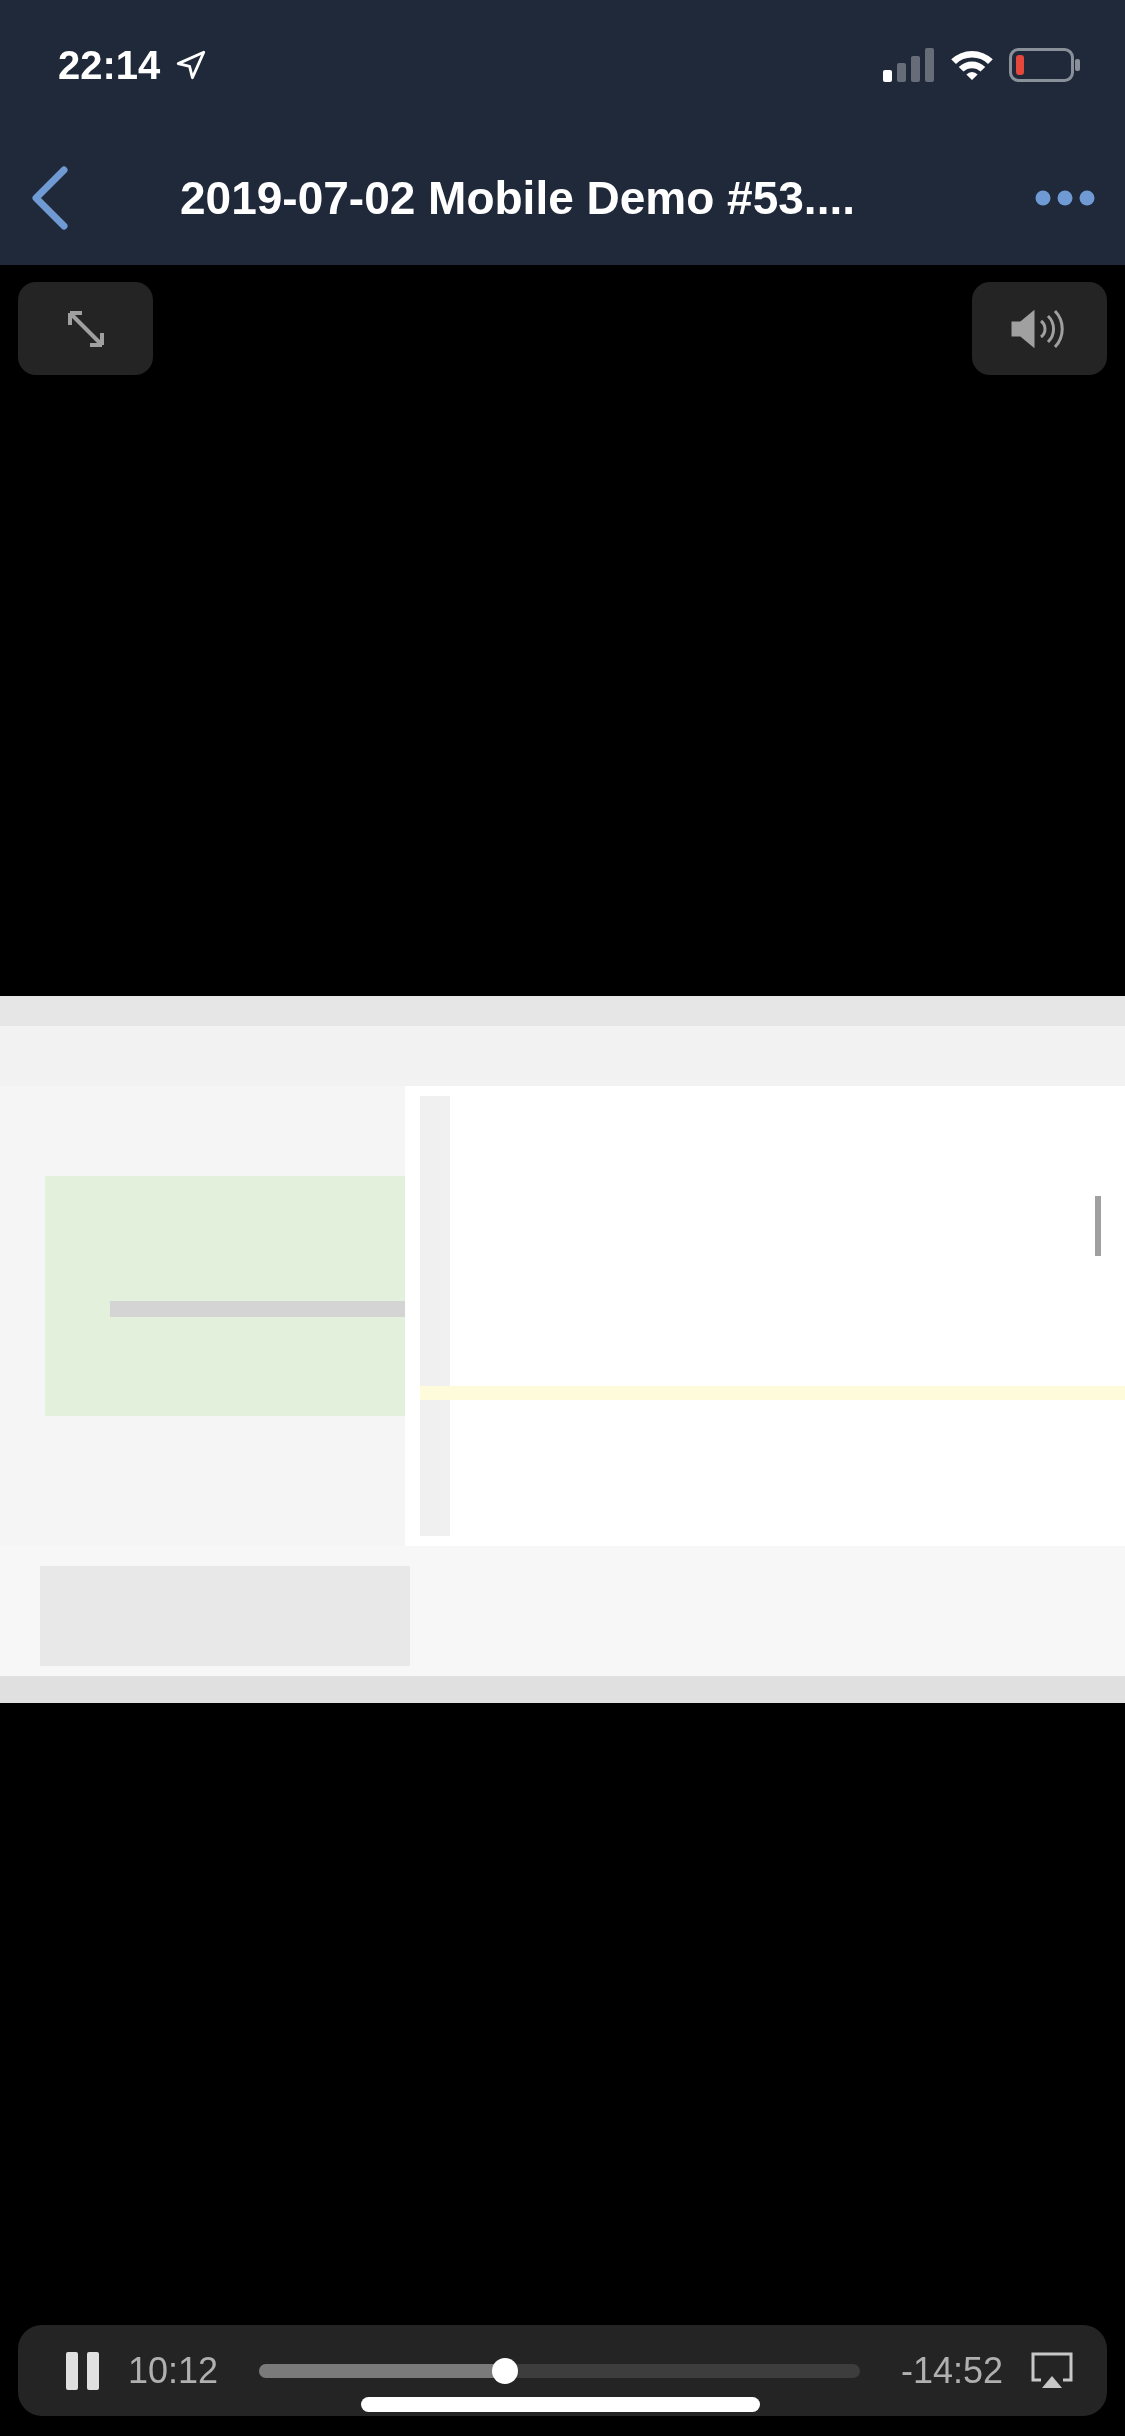 The height and width of the screenshot is (2436, 1125). I want to click on airplay-button, so click(1052, 2370).